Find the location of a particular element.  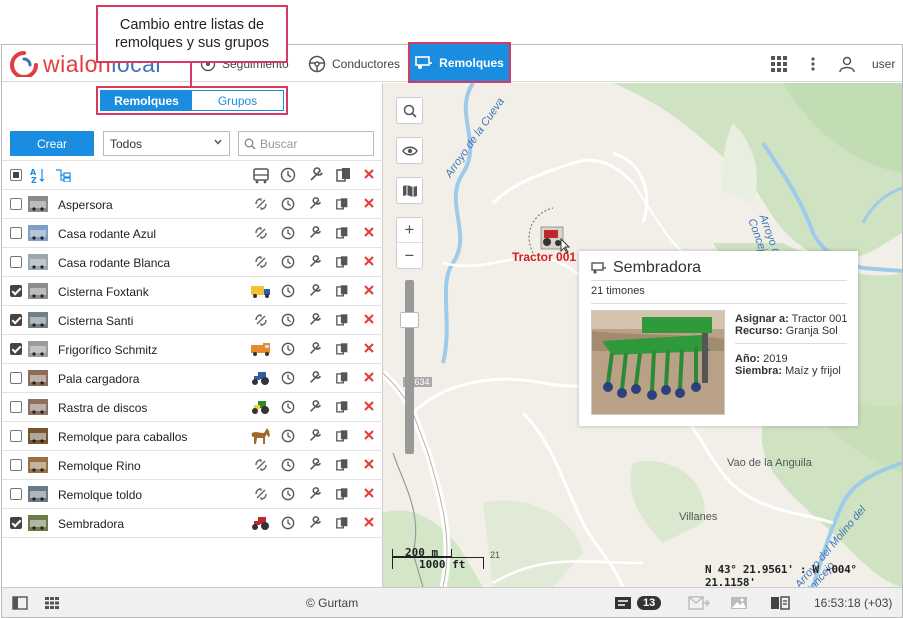

map-layers-button is located at coordinates (409, 190).